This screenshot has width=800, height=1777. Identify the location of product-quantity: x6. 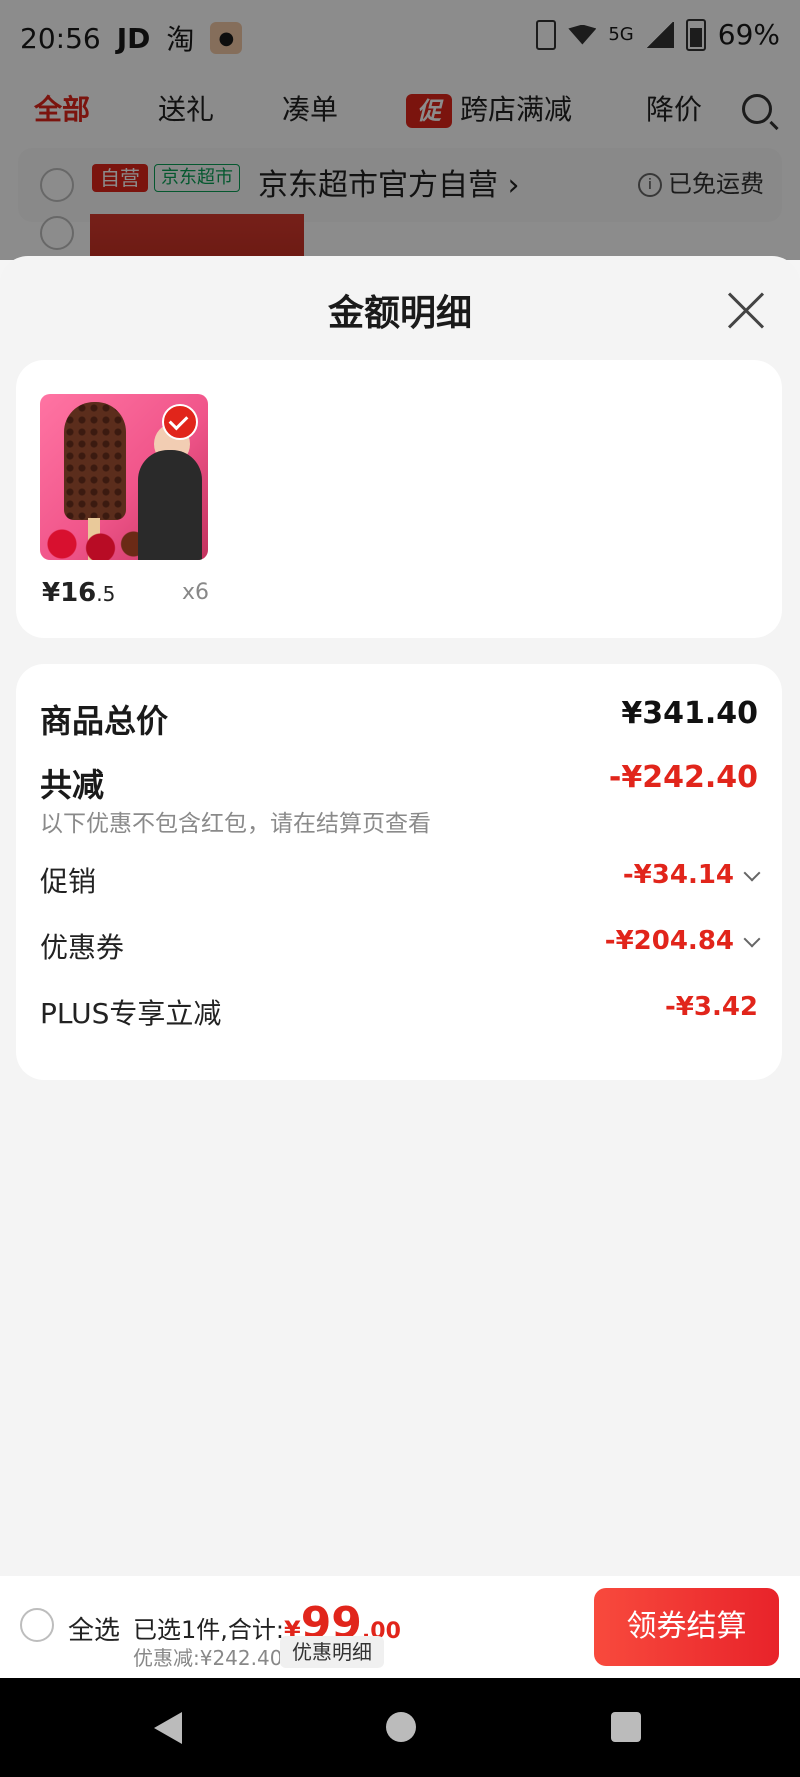
(196, 592).